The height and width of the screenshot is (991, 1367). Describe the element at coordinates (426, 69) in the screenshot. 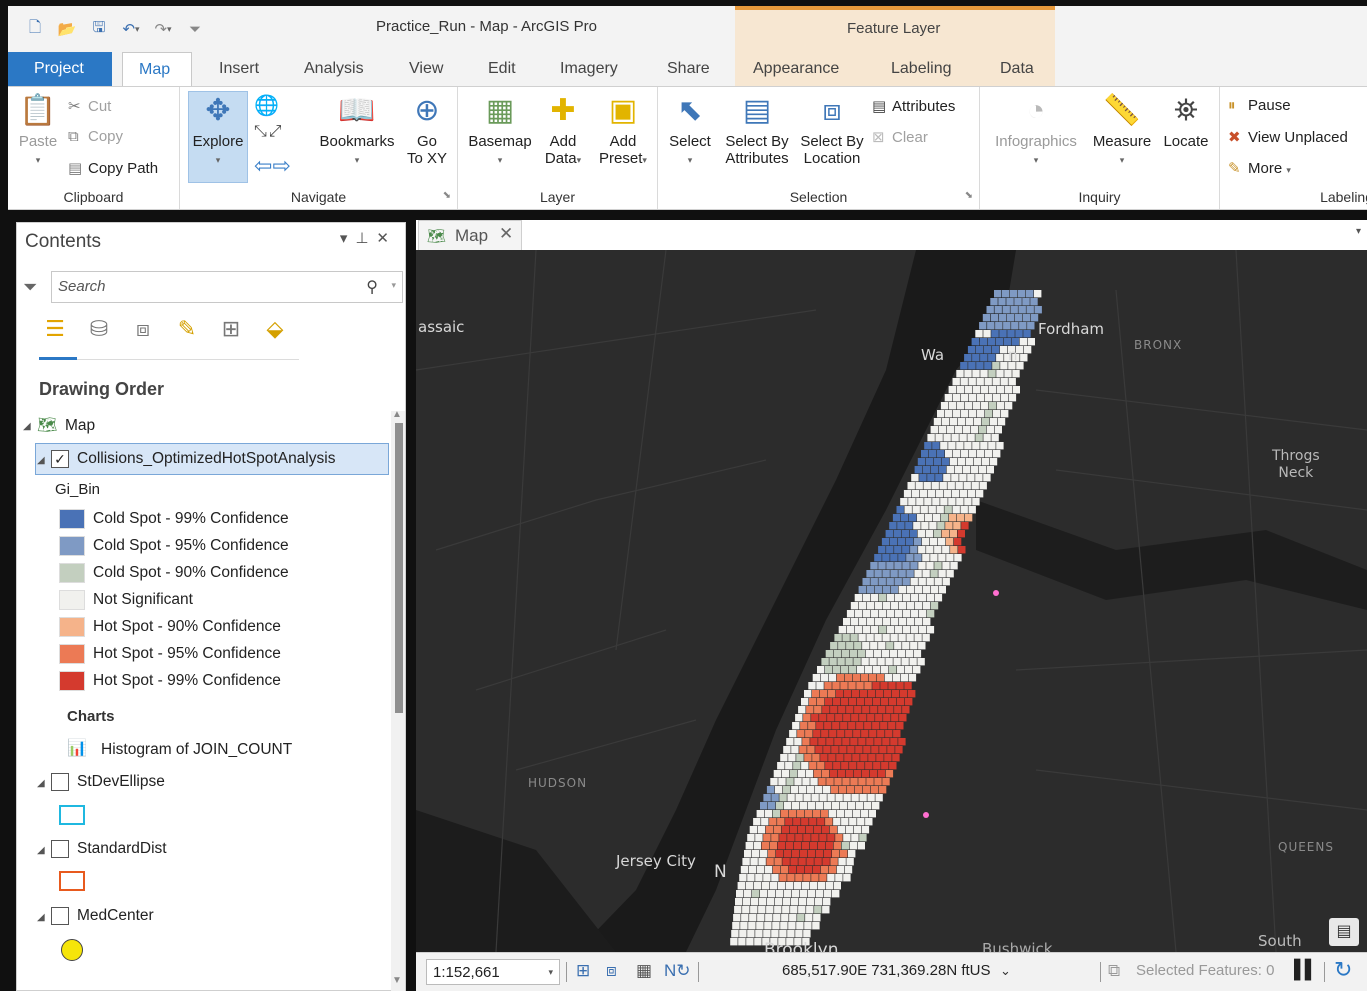

I see `tab-view: View` at that location.